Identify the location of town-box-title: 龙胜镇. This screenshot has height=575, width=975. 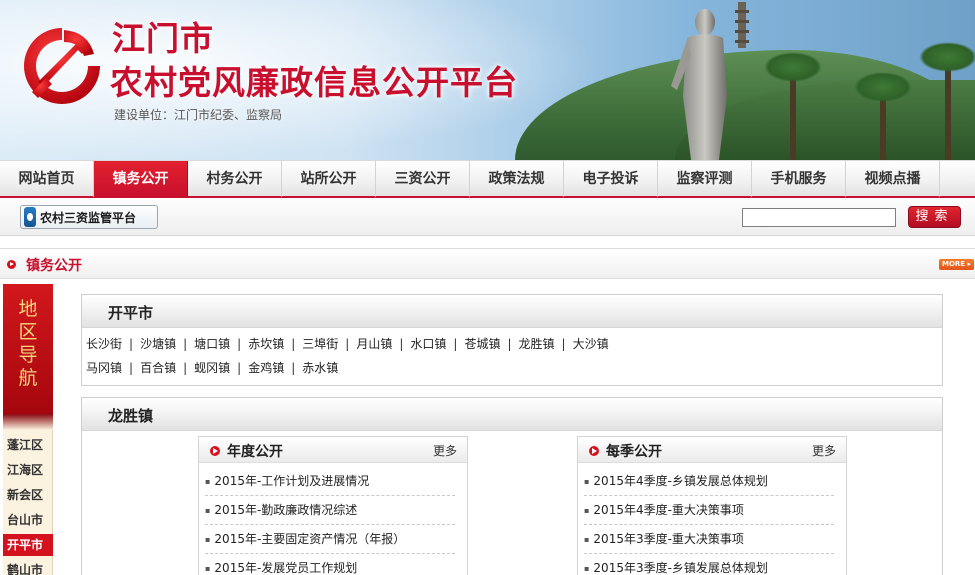
(131, 416).